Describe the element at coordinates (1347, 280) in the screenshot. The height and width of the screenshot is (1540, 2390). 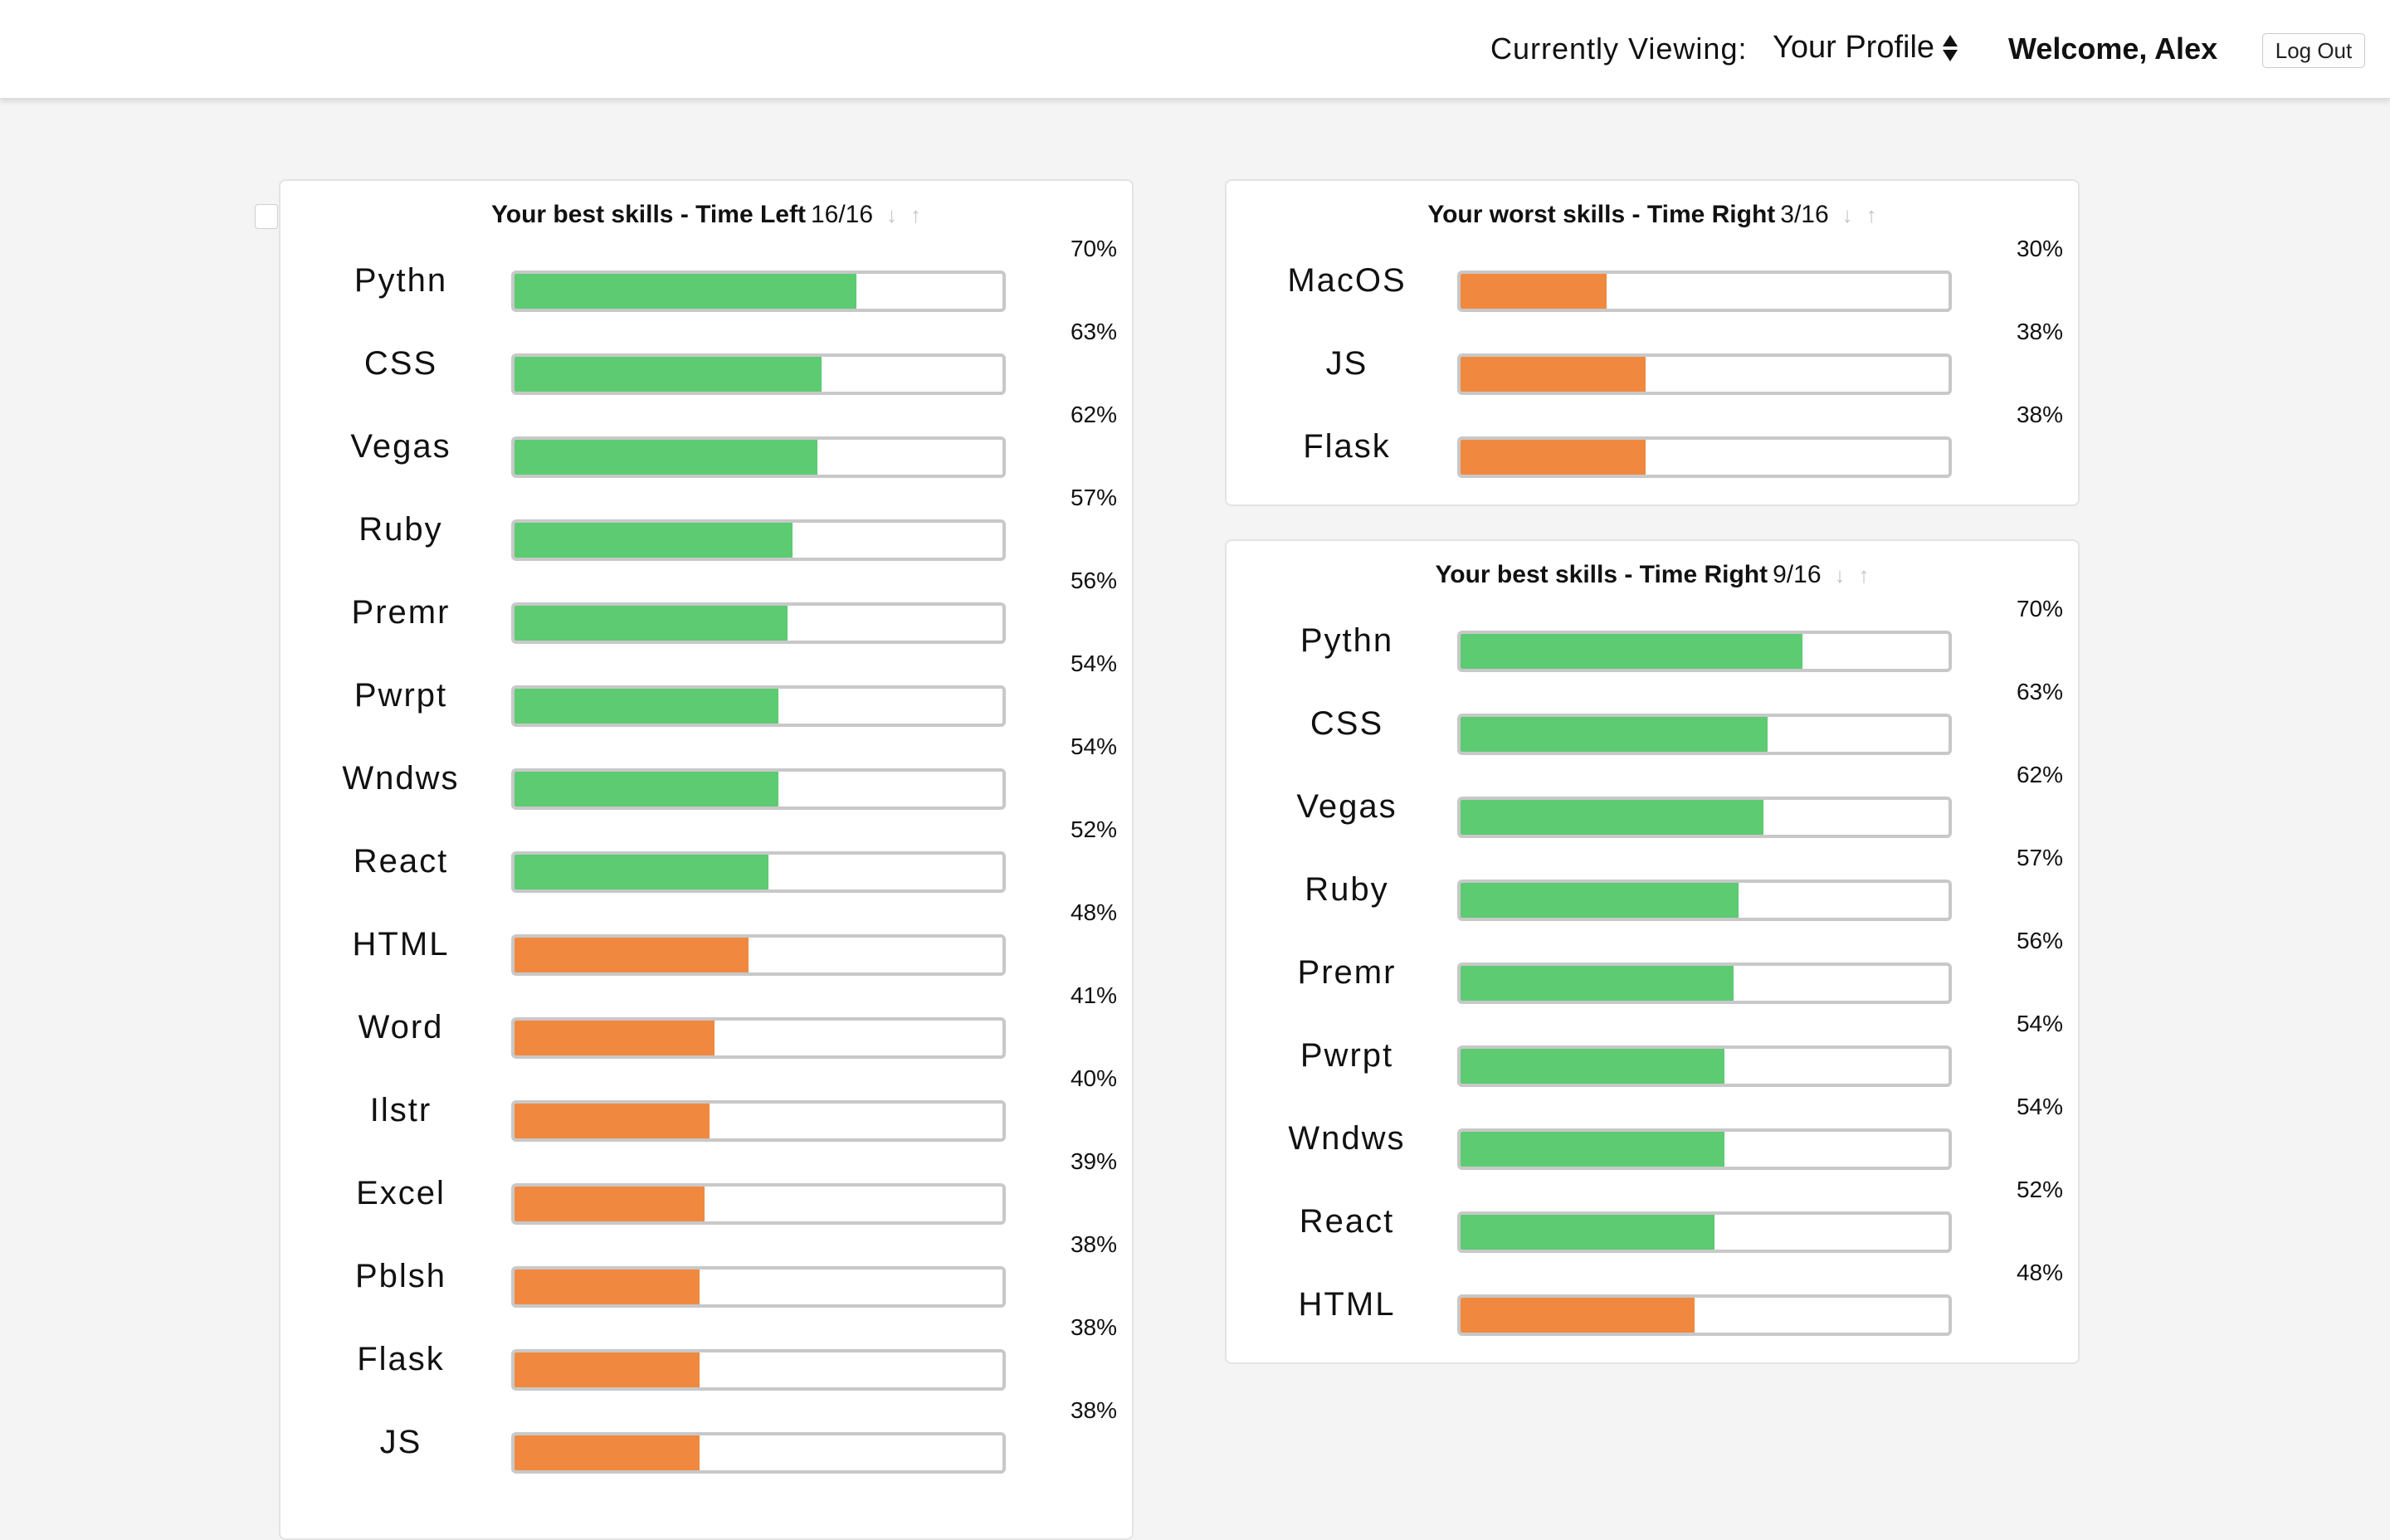
I see `skill-name: MacOS` at that location.